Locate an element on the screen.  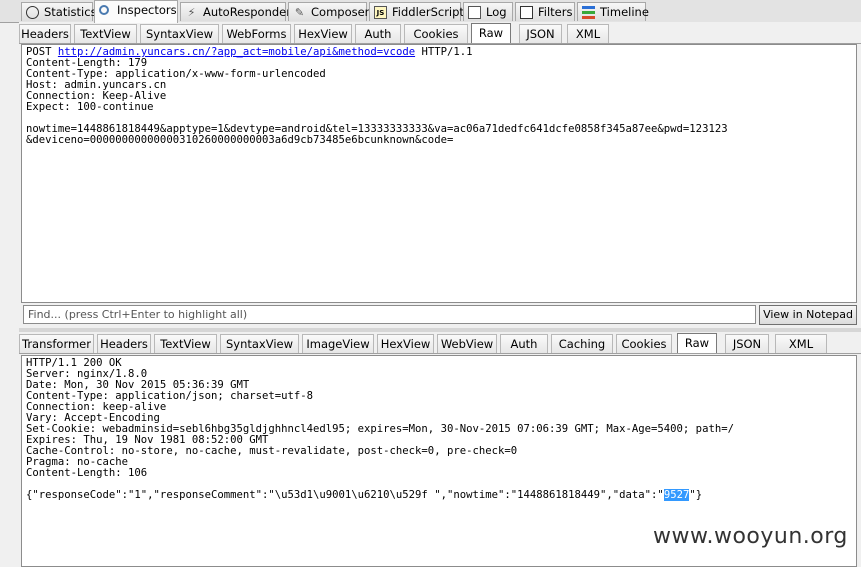
response-tab-cookies: Cookies is located at coordinates (644, 343).